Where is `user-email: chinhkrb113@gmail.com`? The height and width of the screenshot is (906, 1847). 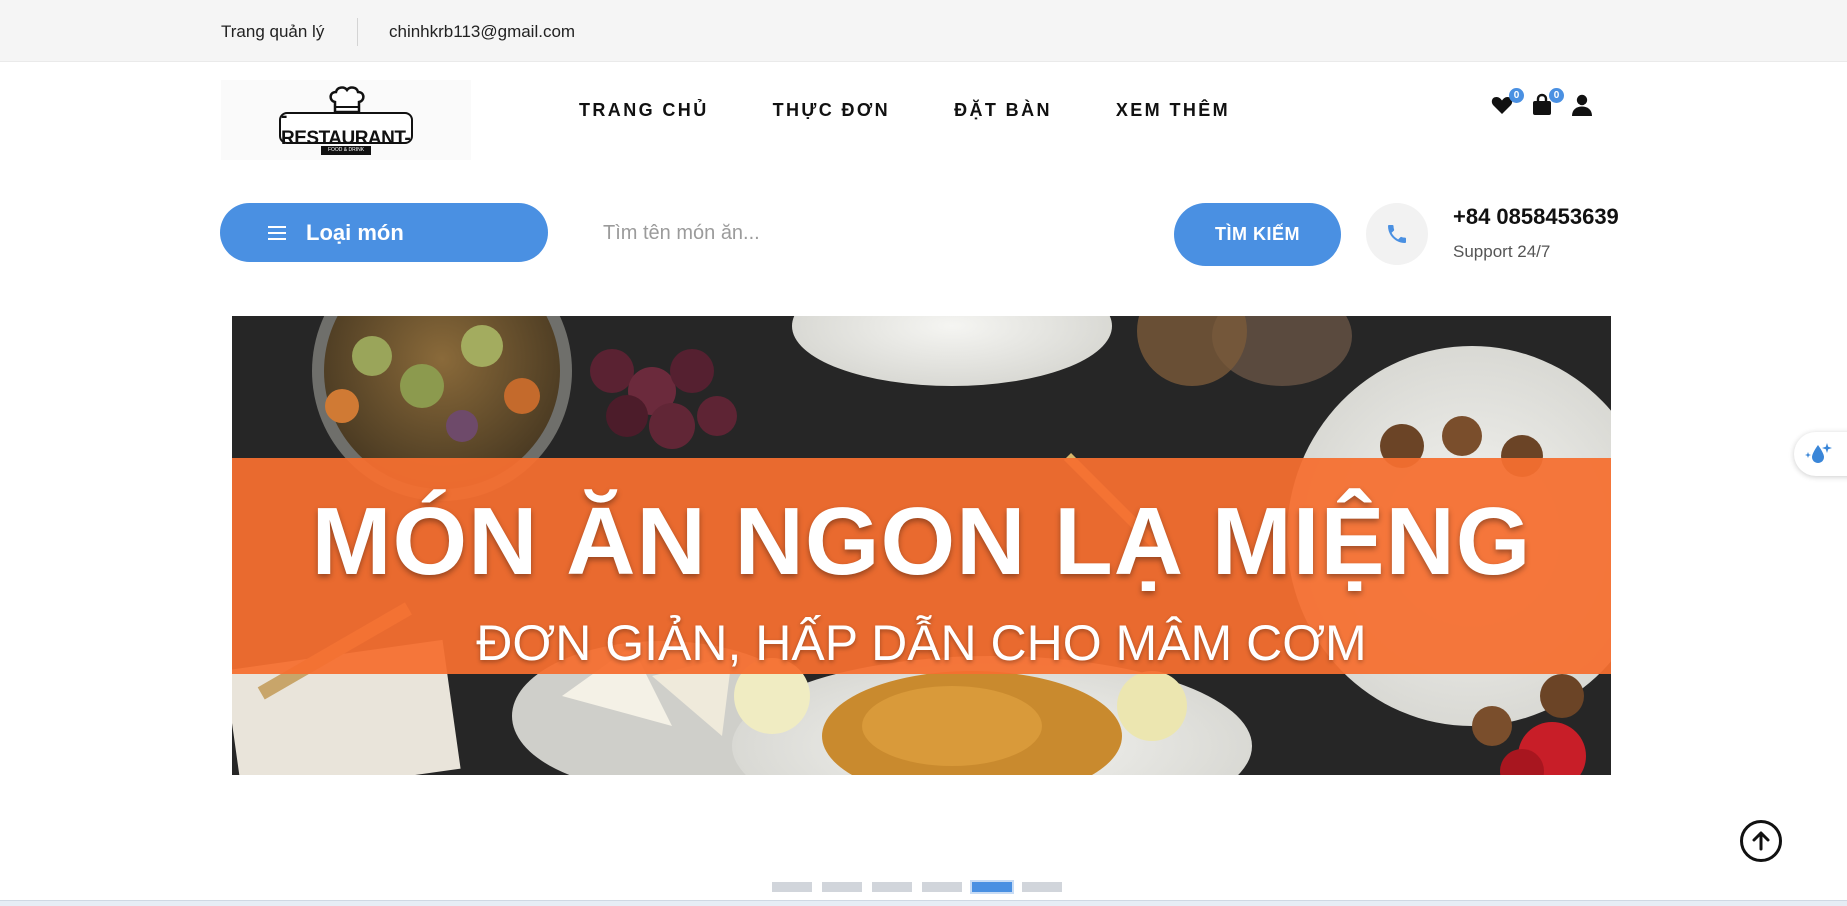 user-email: chinhkrb113@gmail.com is located at coordinates (482, 31).